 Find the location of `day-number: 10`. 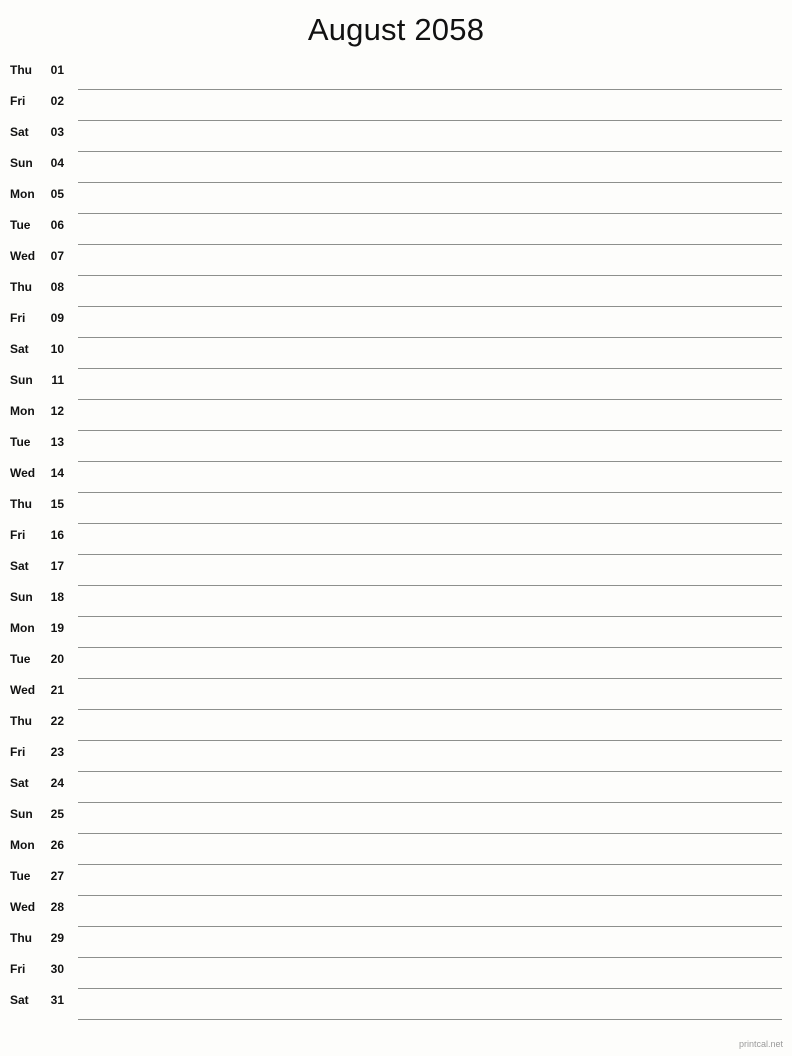

day-number: 10 is located at coordinates (57, 349).